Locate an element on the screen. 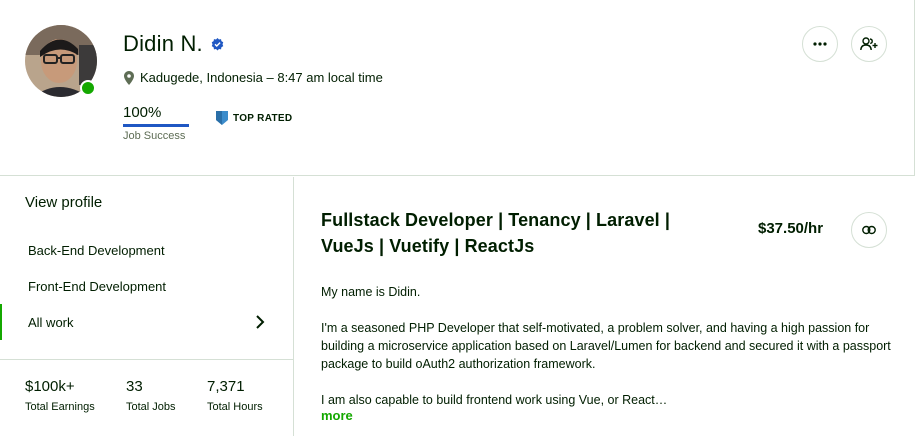 Image resolution: width=915 pixels, height=436 pixels. add-user-icon is located at coordinates (869, 44).